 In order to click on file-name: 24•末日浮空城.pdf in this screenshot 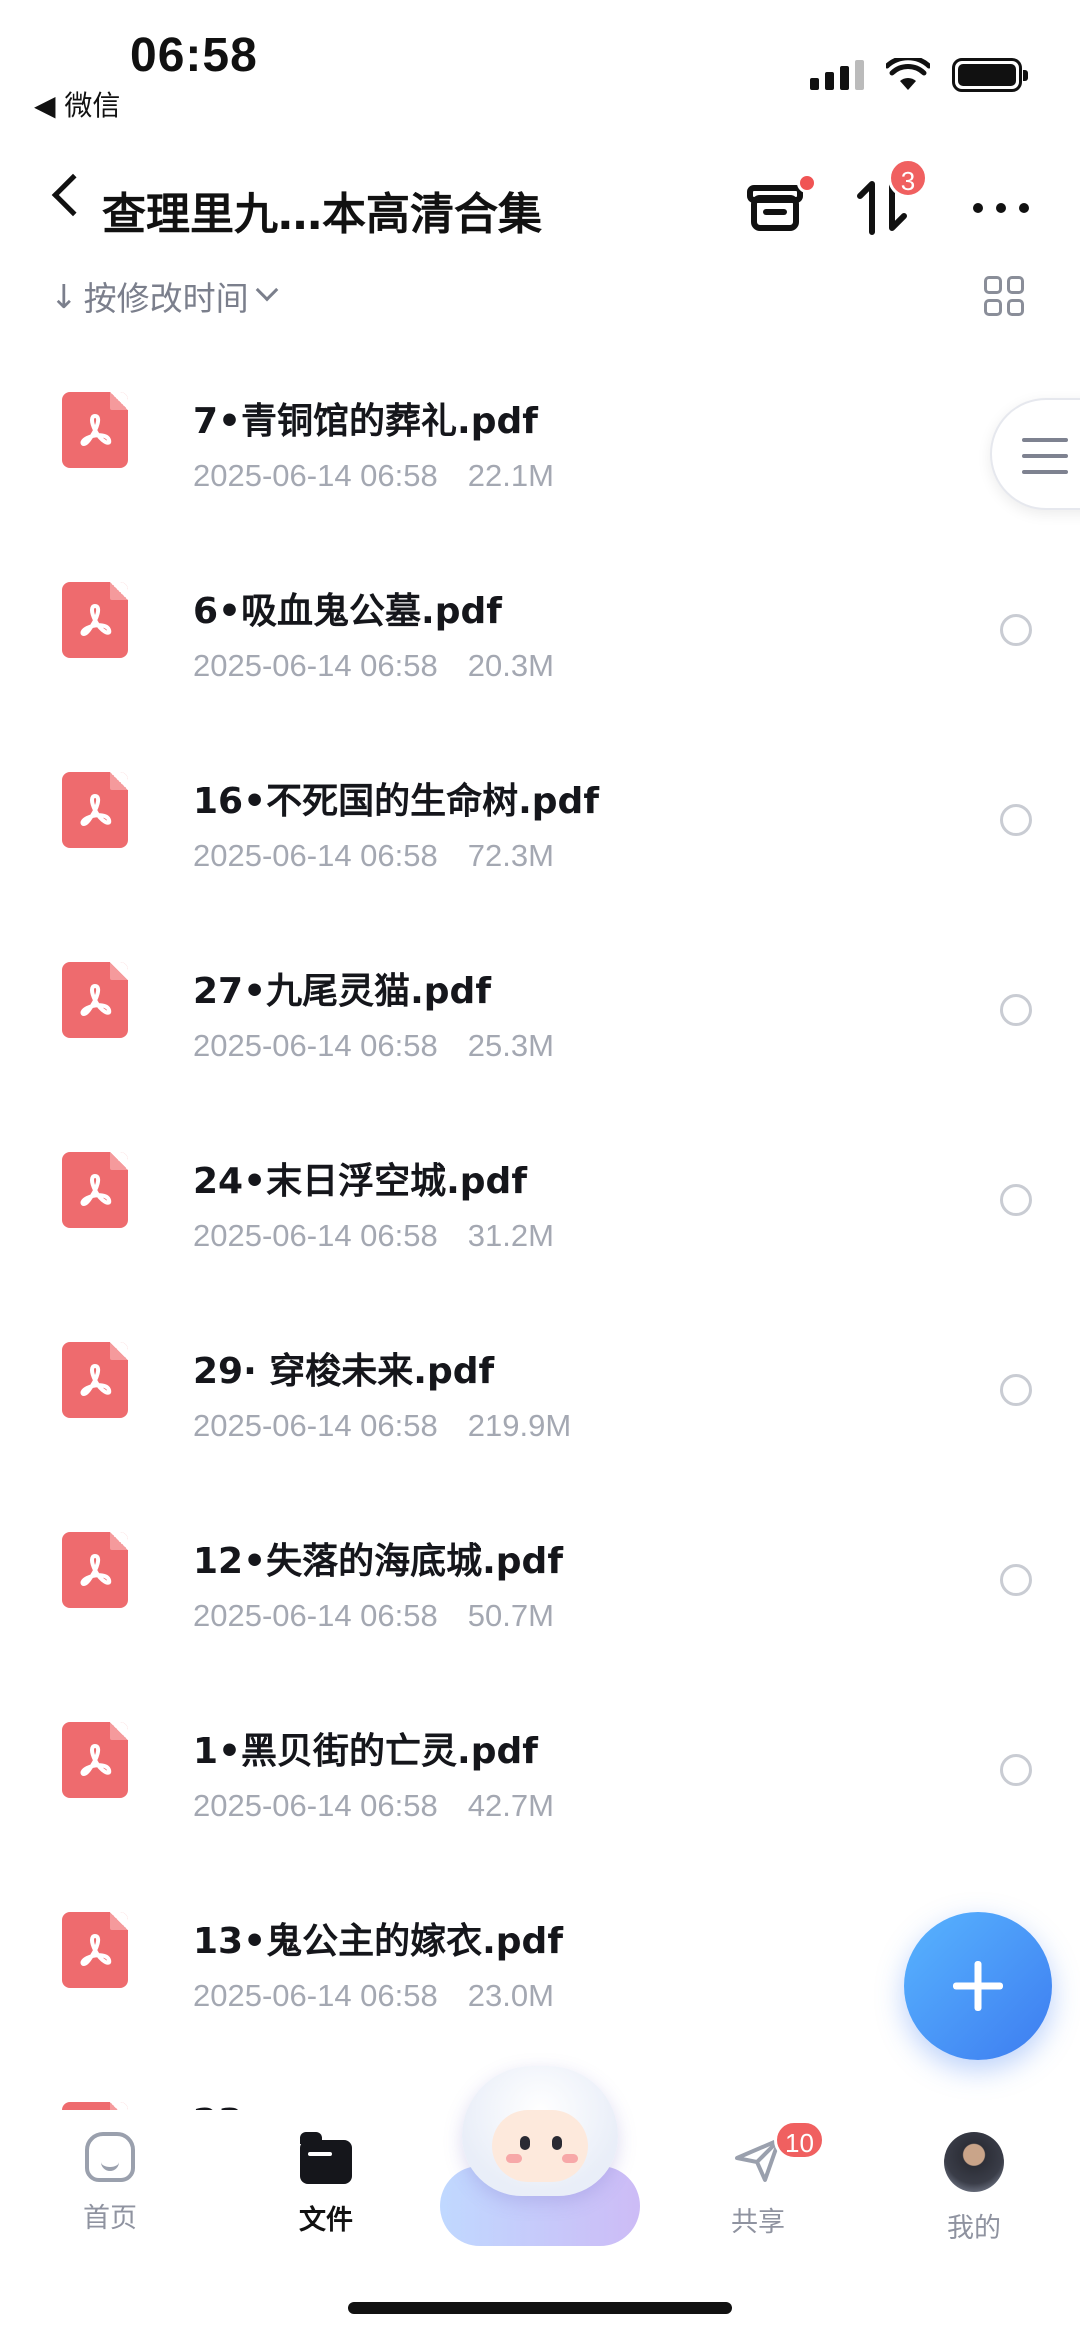, I will do `click(360, 1181)`.